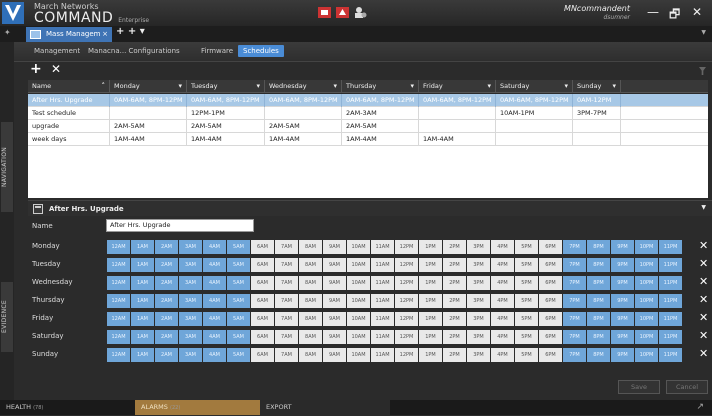 The height and width of the screenshot is (416, 712). Describe the element at coordinates (457, 86) in the screenshot. I see `col-friday: Friday ▾` at that location.